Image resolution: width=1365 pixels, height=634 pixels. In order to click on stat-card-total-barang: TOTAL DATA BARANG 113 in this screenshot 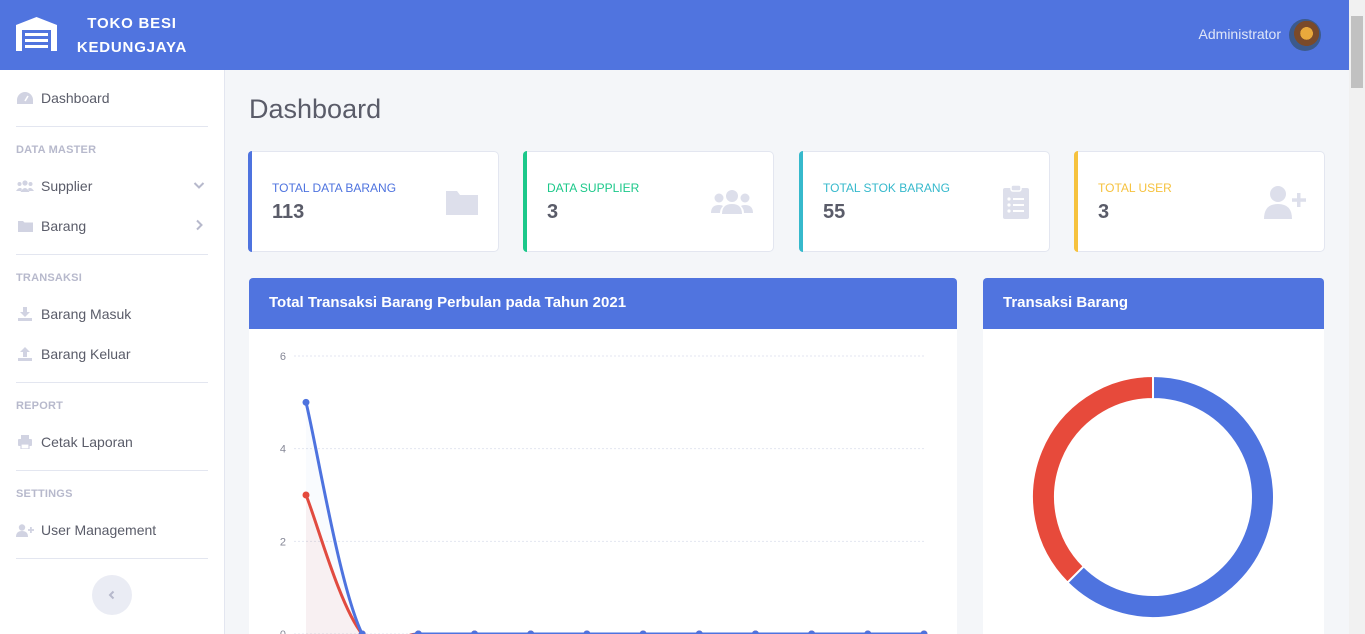, I will do `click(373, 201)`.